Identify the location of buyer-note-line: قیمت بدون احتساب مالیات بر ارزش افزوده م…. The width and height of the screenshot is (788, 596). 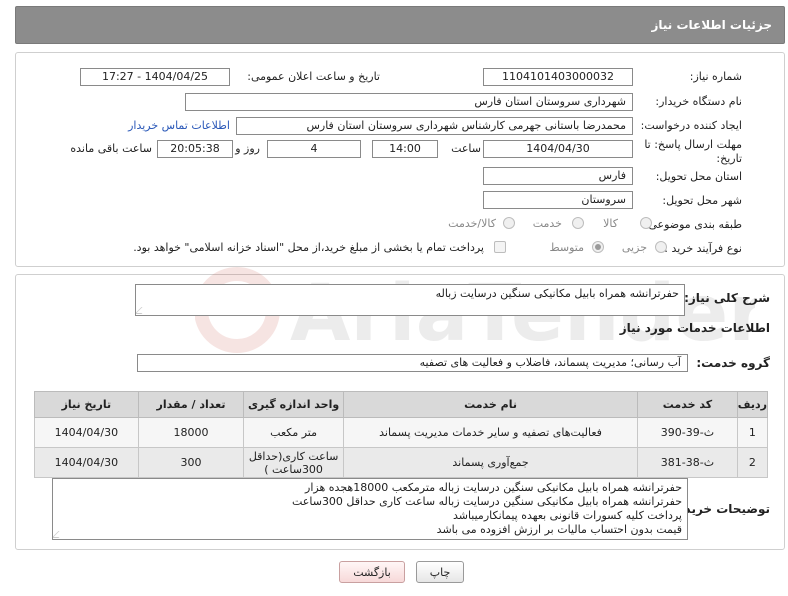
(559, 529).